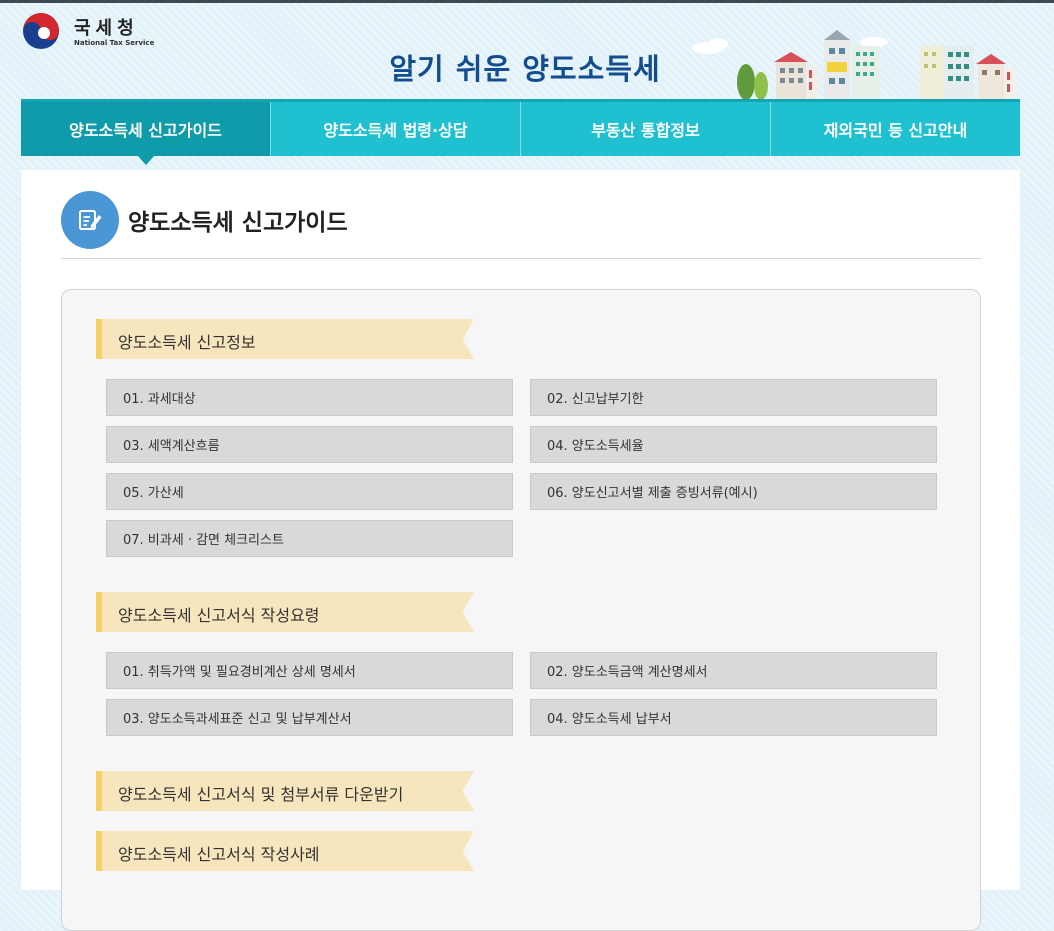 This screenshot has height=931, width=1054. Describe the element at coordinates (309, 717) in the screenshot. I see `list-item-tax-base-return: 03. 양도소득과세표준 신고 및 납부계산서` at that location.